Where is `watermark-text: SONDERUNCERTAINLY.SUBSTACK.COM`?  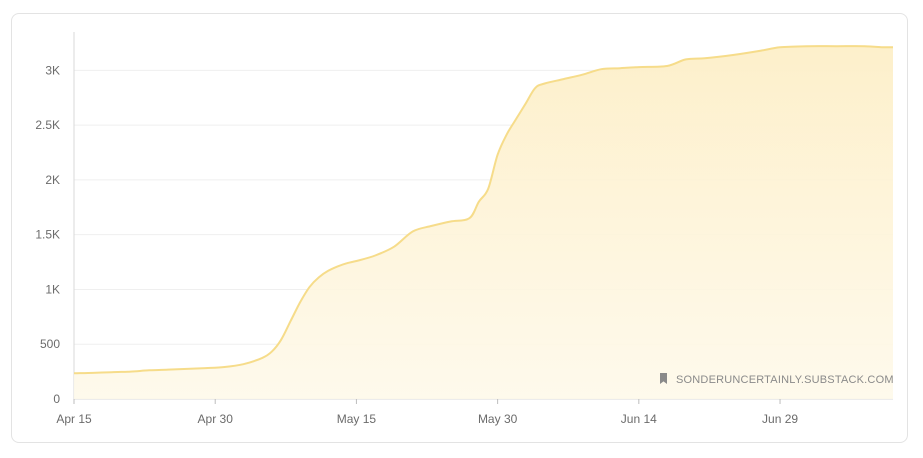 watermark-text: SONDERUNCERTAINLY.SUBSTACK.COM is located at coordinates (785, 380).